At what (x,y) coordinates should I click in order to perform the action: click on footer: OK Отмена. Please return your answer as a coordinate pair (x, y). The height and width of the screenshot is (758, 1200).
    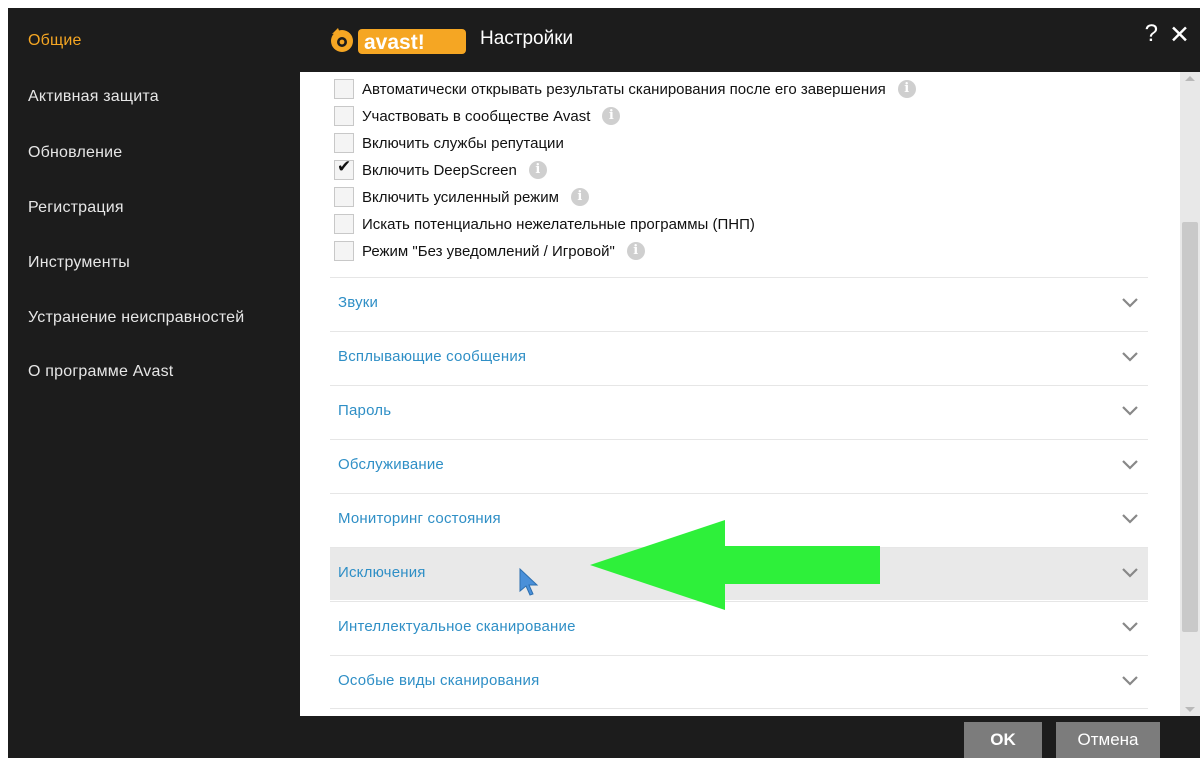
    Looking at the image, I should click on (750, 737).